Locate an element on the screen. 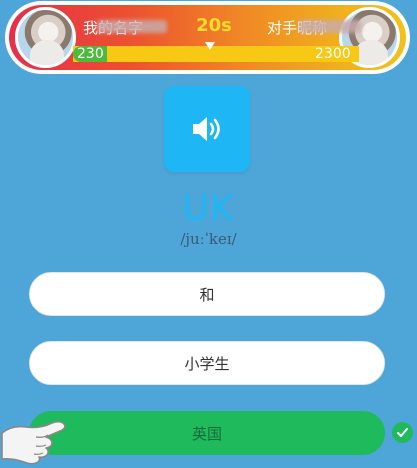 This screenshot has height=468, width=417. play-audio-button is located at coordinates (207, 129).